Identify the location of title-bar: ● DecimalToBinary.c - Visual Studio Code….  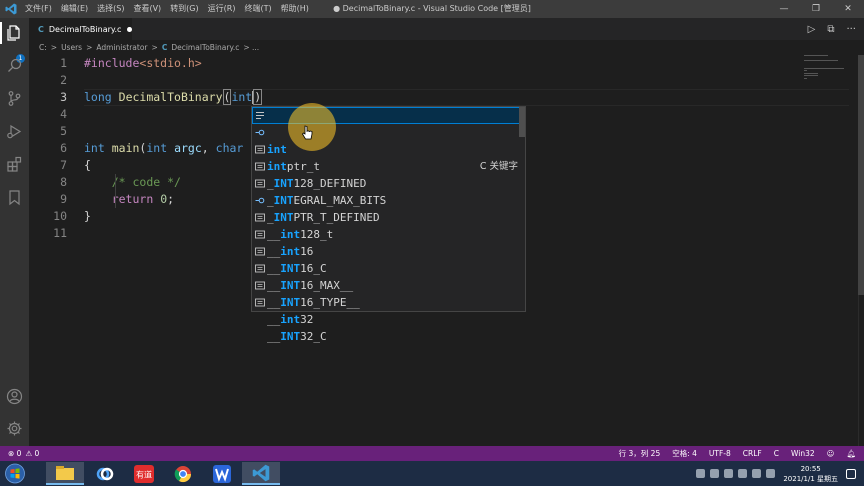
(432, 9).